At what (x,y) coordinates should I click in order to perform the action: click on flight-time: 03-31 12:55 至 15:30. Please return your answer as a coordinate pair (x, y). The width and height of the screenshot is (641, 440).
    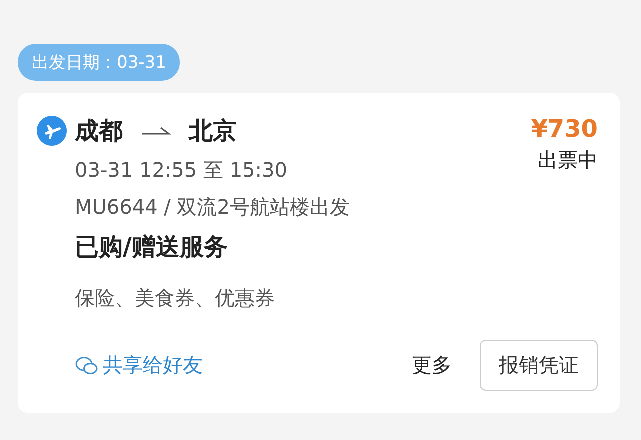
    Looking at the image, I should click on (181, 170).